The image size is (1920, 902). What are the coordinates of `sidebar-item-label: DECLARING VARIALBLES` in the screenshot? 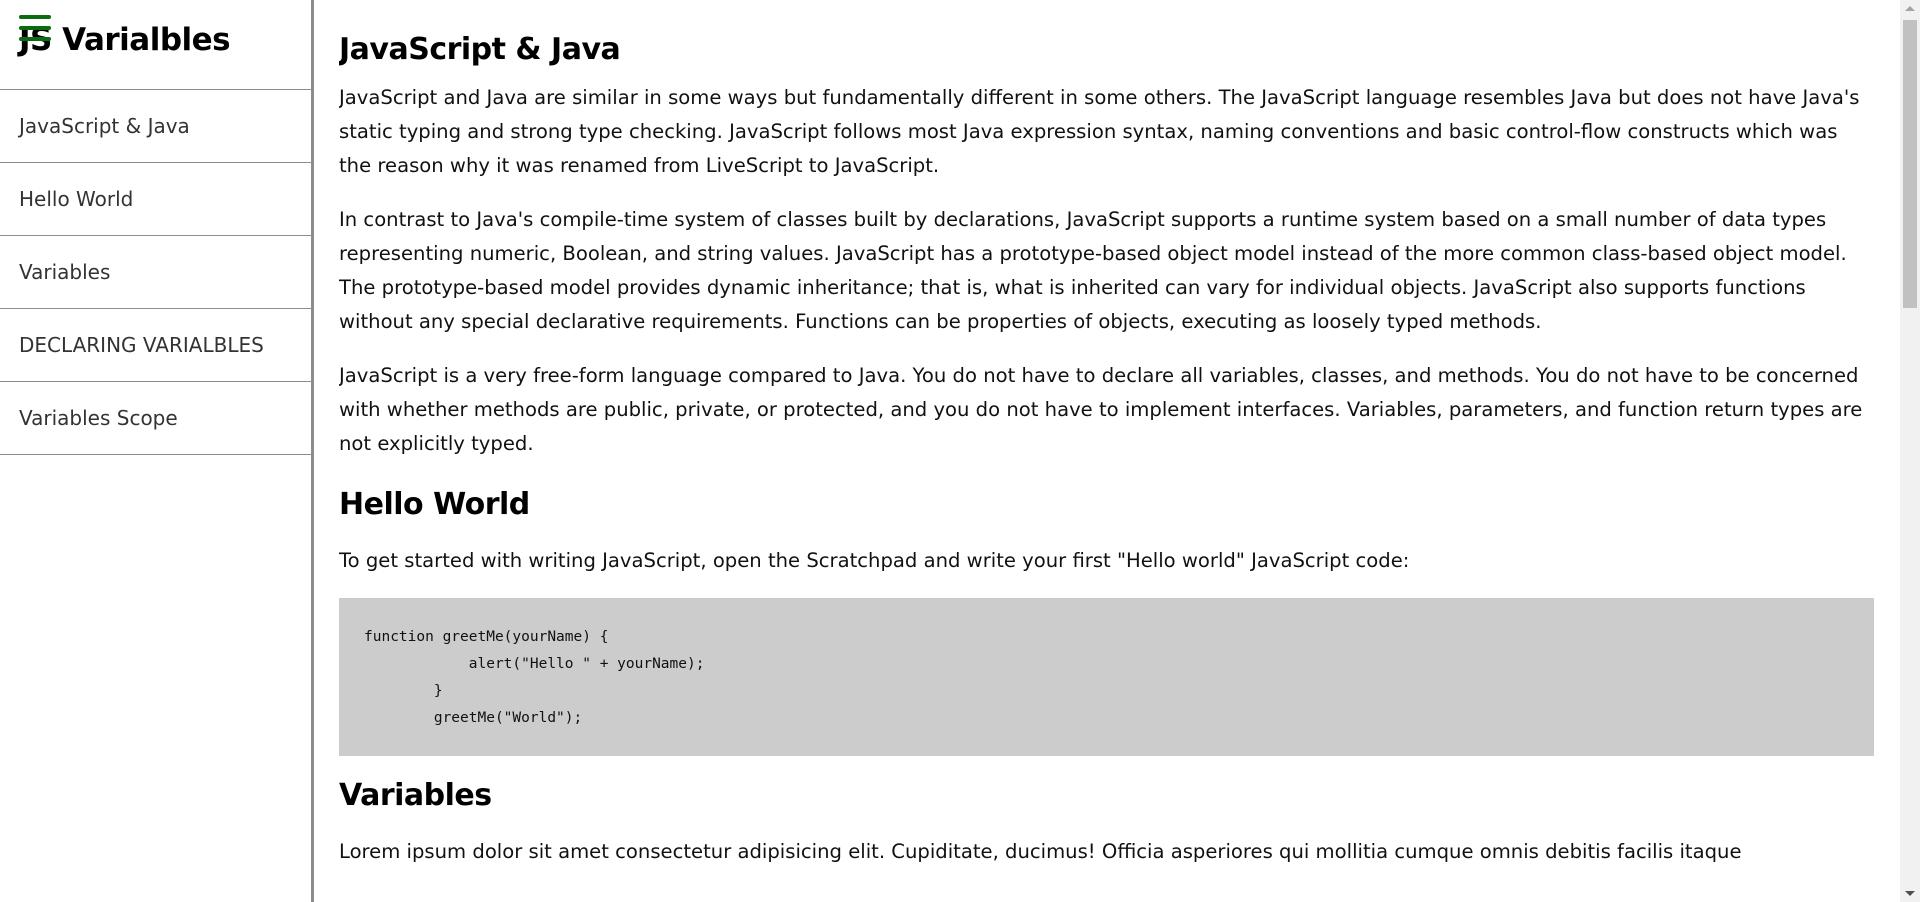 It's located at (141, 345).